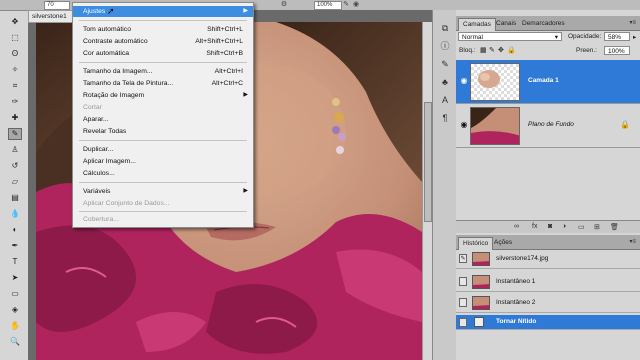 This screenshot has height=360, width=640. What do you see at coordinates (548, 322) in the screenshot?
I see `history-item: Tornar Nítido` at bounding box center [548, 322].